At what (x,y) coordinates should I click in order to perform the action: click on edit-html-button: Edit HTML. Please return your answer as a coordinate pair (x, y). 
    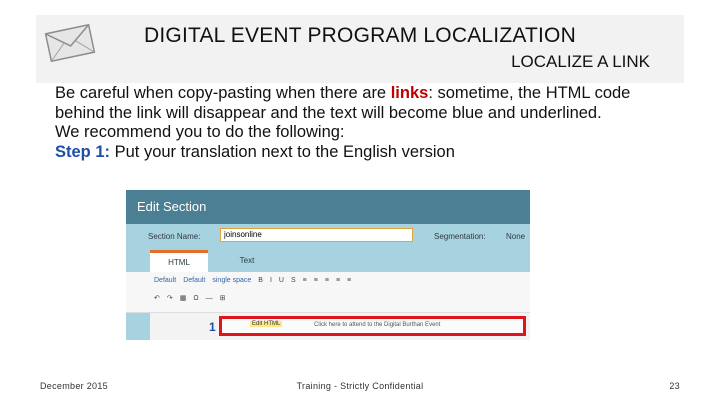
    Looking at the image, I should click on (266, 324).